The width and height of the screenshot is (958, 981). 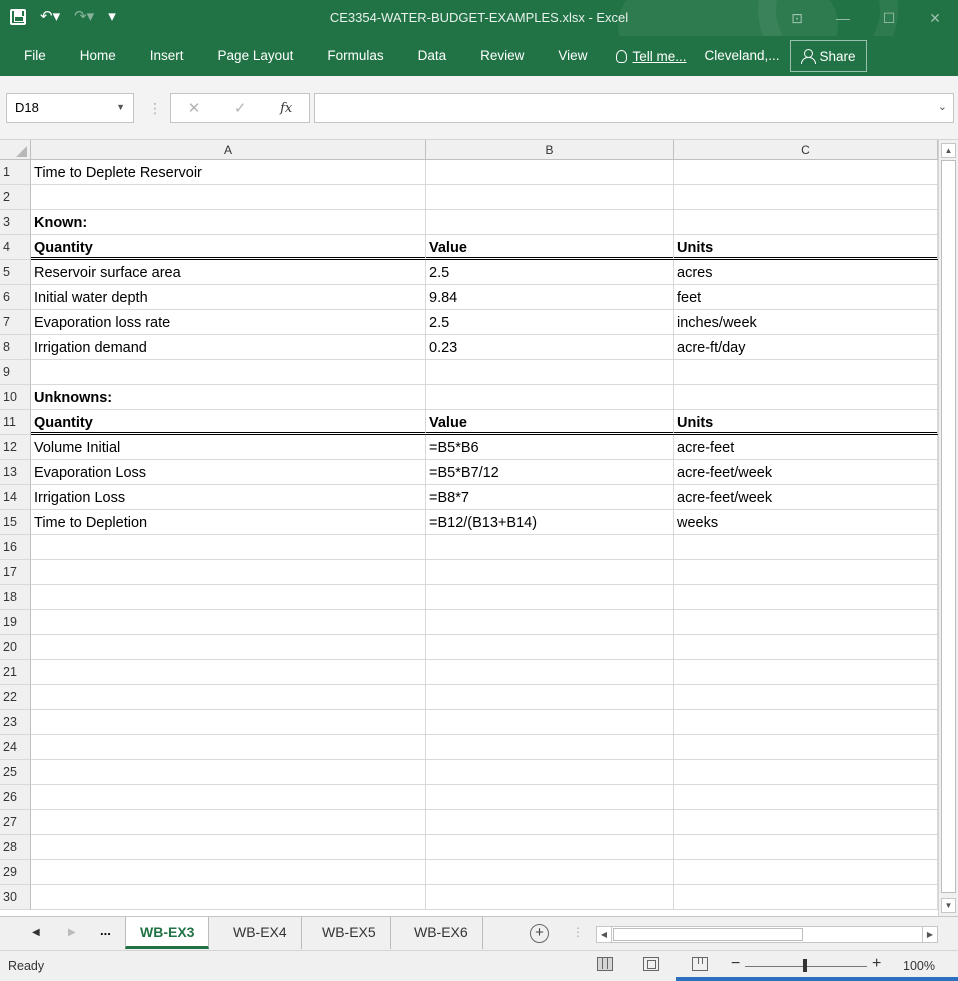 I want to click on page-layout-view-icon, so click(x=651, y=964).